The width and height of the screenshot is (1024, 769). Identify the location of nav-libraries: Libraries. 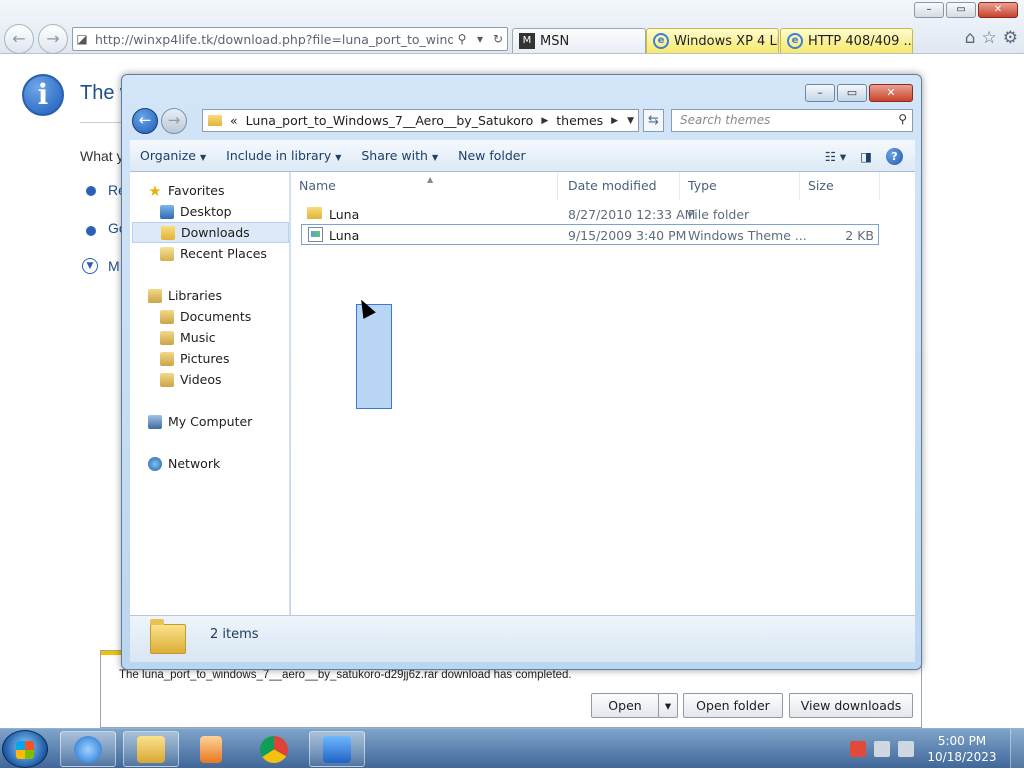
(228, 295).